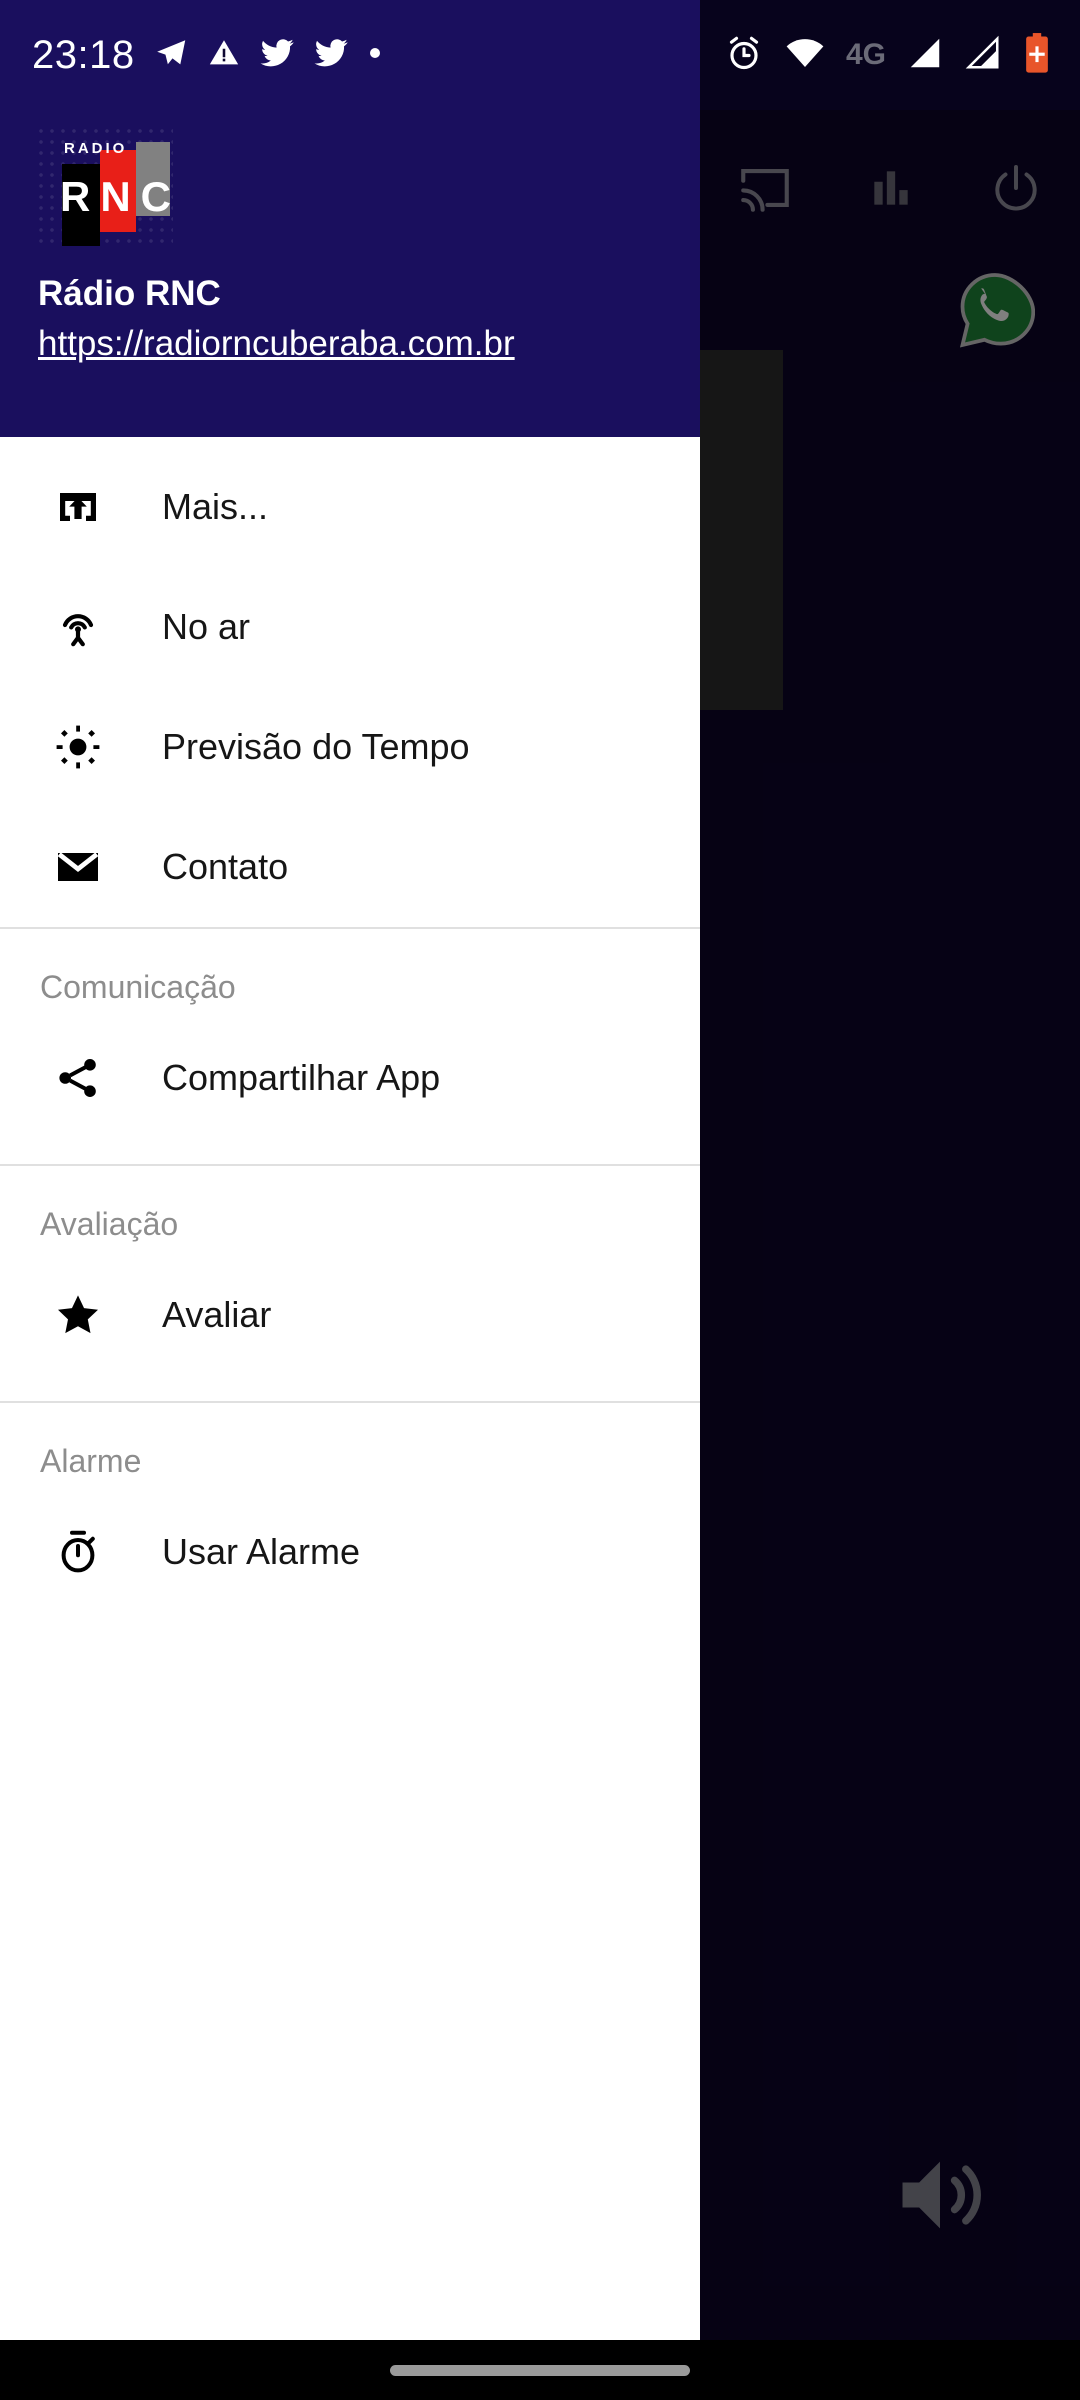  What do you see at coordinates (78, 1552) in the screenshot?
I see `timer-icon` at bounding box center [78, 1552].